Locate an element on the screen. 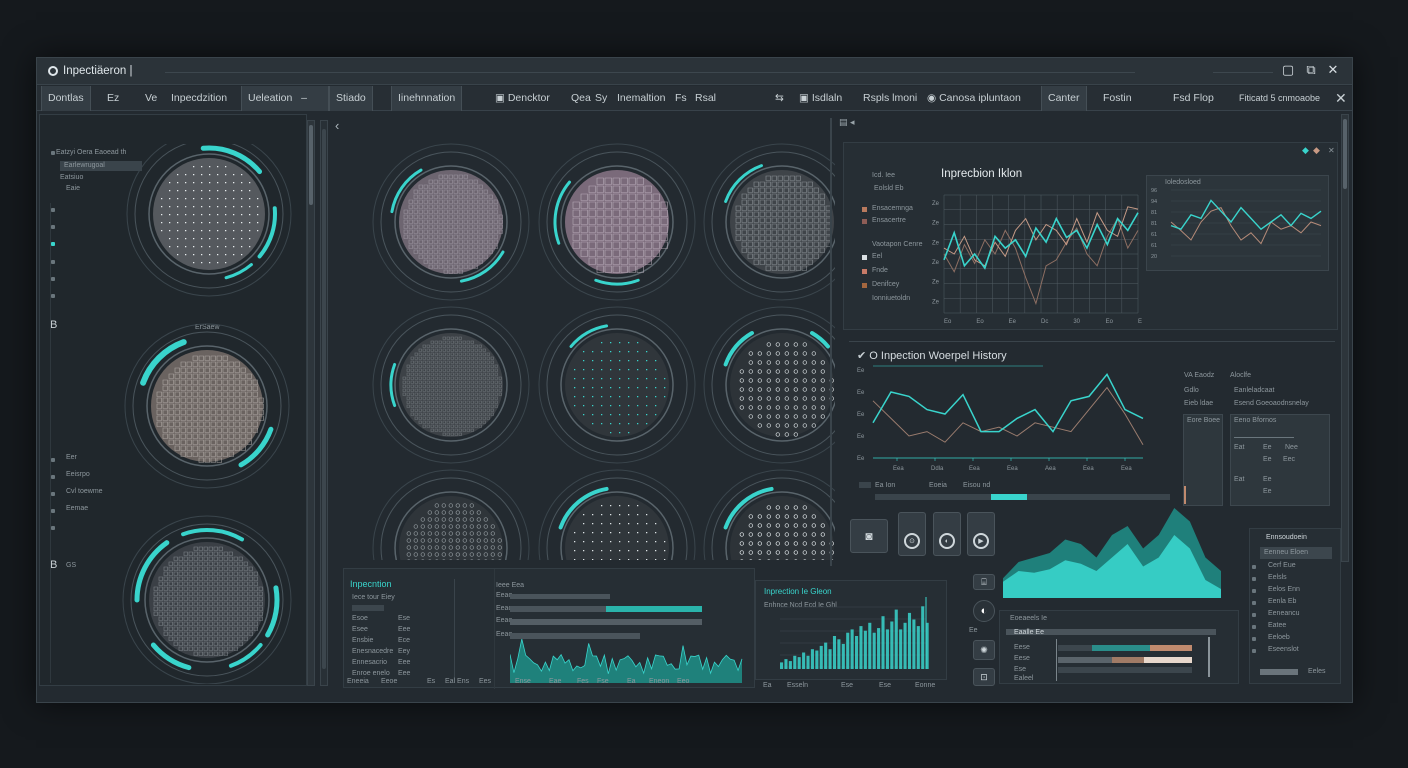 The height and width of the screenshot is (768, 1408). title-divider is located at coordinates (1243, 72).